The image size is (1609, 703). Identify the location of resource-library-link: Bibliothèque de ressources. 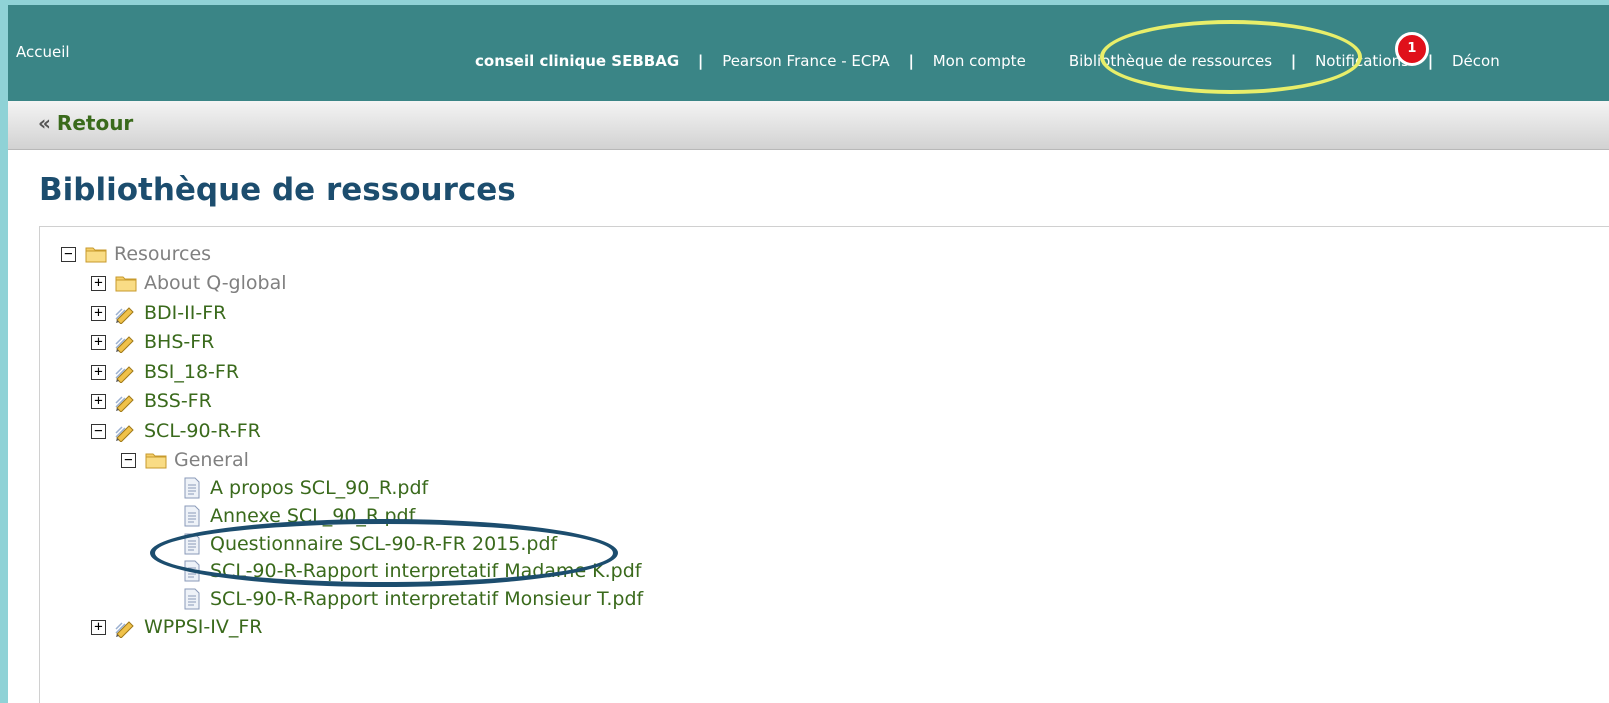
(1170, 61).